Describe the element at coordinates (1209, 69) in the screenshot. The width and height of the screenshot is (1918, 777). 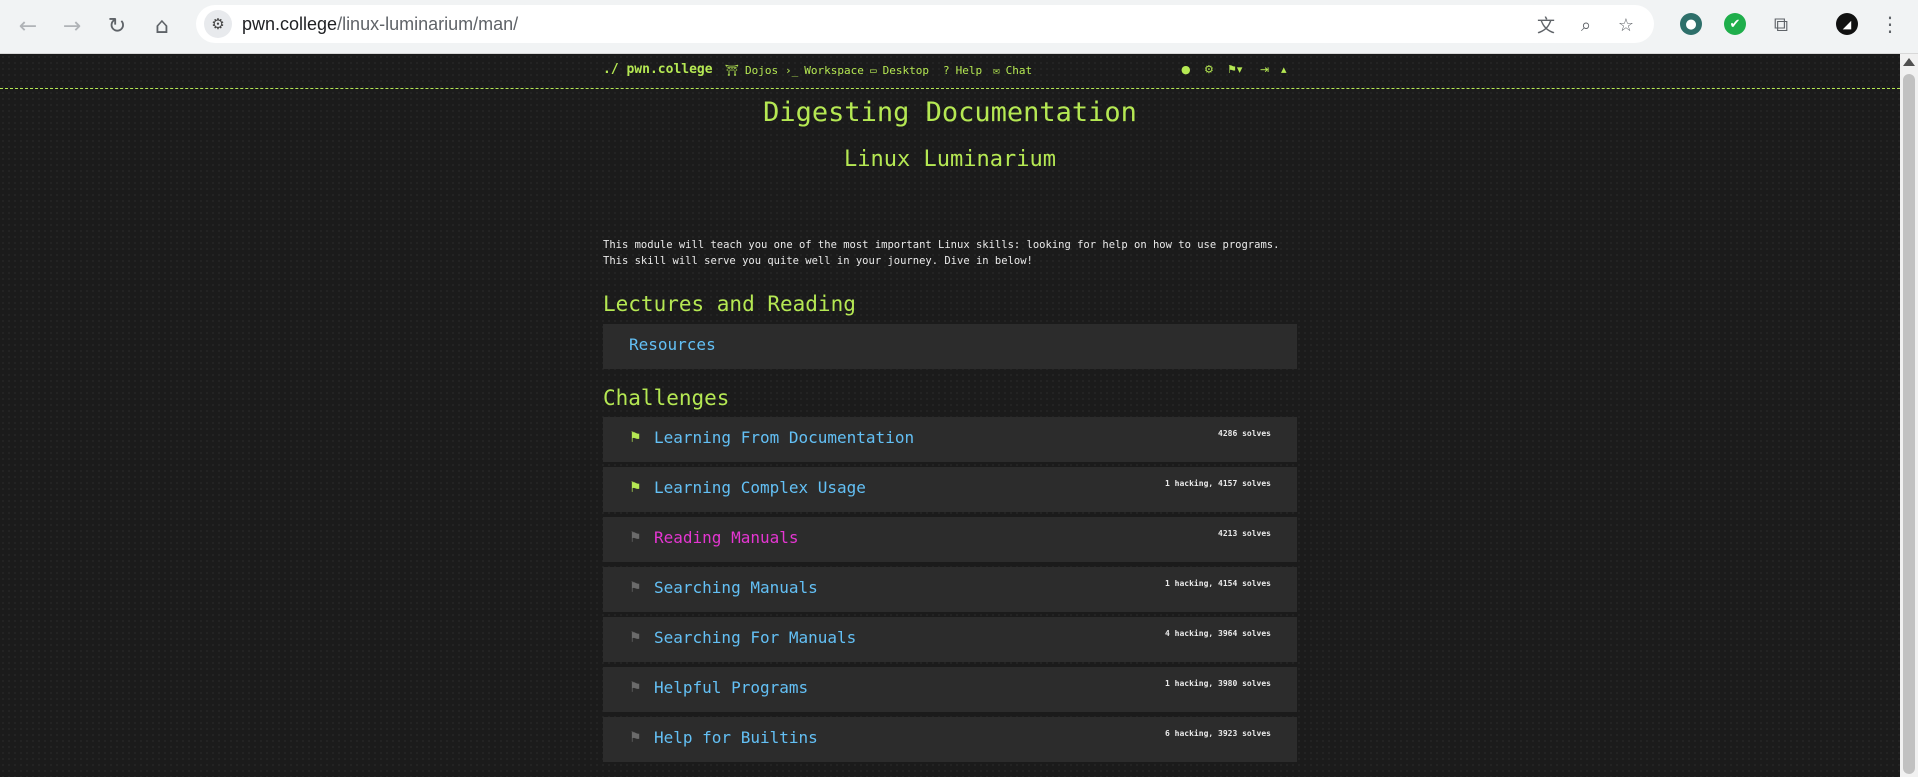
I see `settings-icon: ⚙` at that location.